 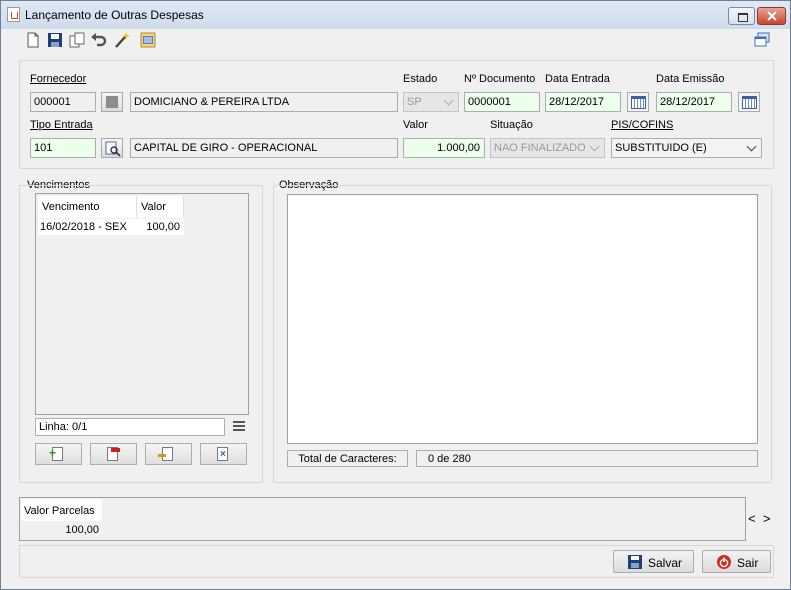 What do you see at coordinates (77, 40) in the screenshot?
I see `copy-icon` at bounding box center [77, 40].